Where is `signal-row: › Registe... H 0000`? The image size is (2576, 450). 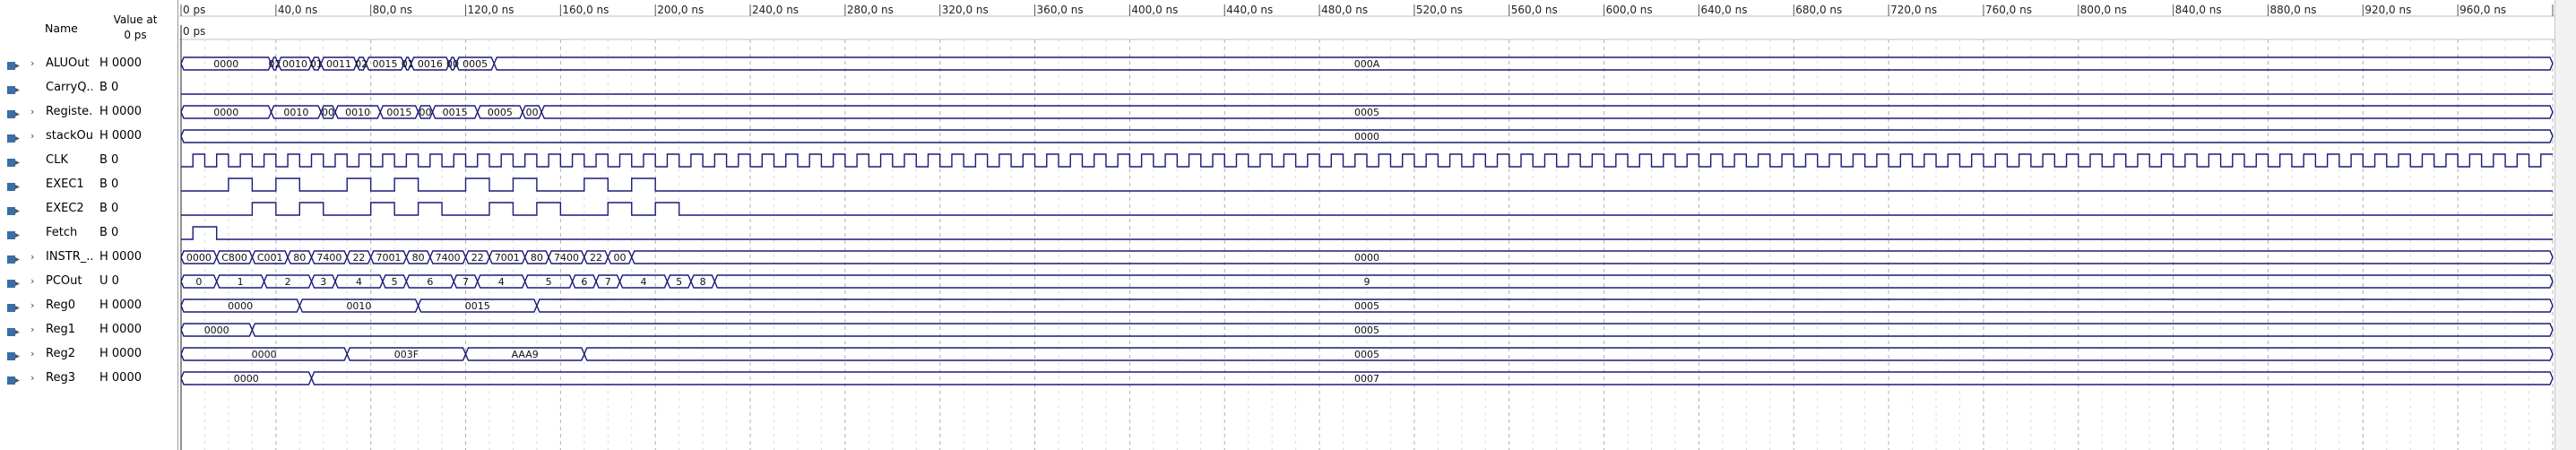 signal-row: › Registe... H 0000 is located at coordinates (88, 113).